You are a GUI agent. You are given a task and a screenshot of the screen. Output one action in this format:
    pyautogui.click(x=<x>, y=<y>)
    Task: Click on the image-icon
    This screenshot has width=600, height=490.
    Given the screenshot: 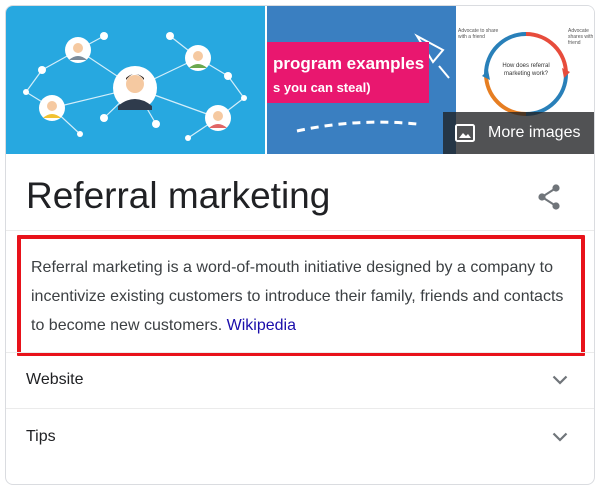 What is the action you would take?
    pyautogui.click(x=465, y=133)
    